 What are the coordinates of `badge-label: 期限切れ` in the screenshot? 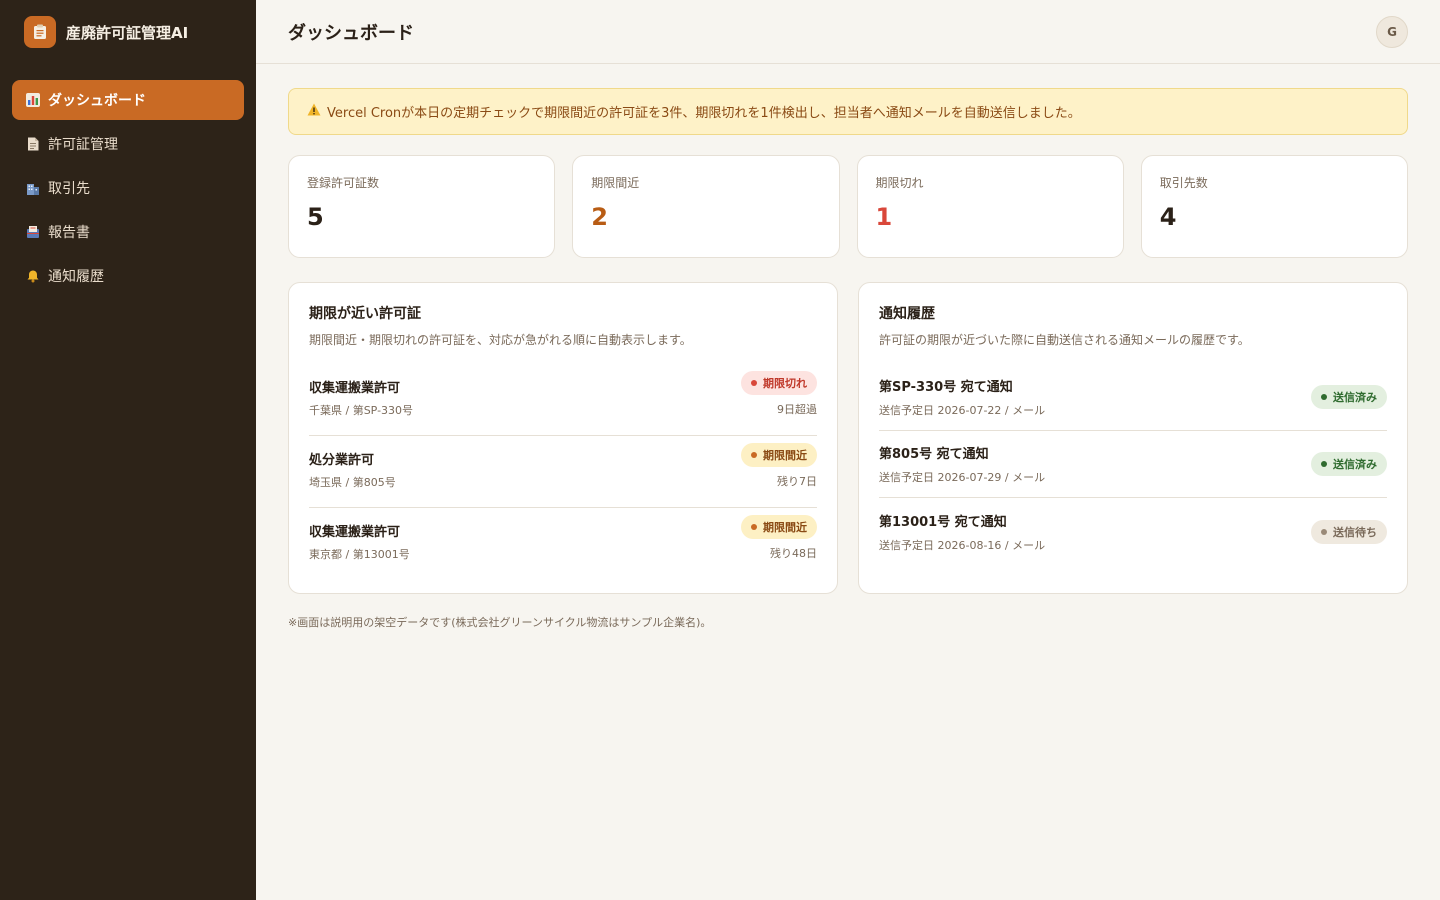 It's located at (785, 383).